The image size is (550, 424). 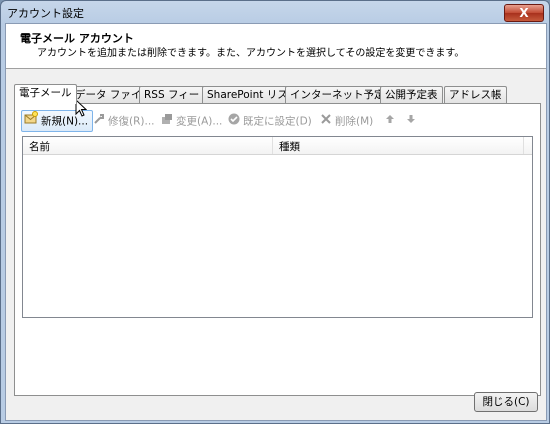 What do you see at coordinates (354, 121) in the screenshot?
I see `delete-button-label: 削除(M)` at bounding box center [354, 121].